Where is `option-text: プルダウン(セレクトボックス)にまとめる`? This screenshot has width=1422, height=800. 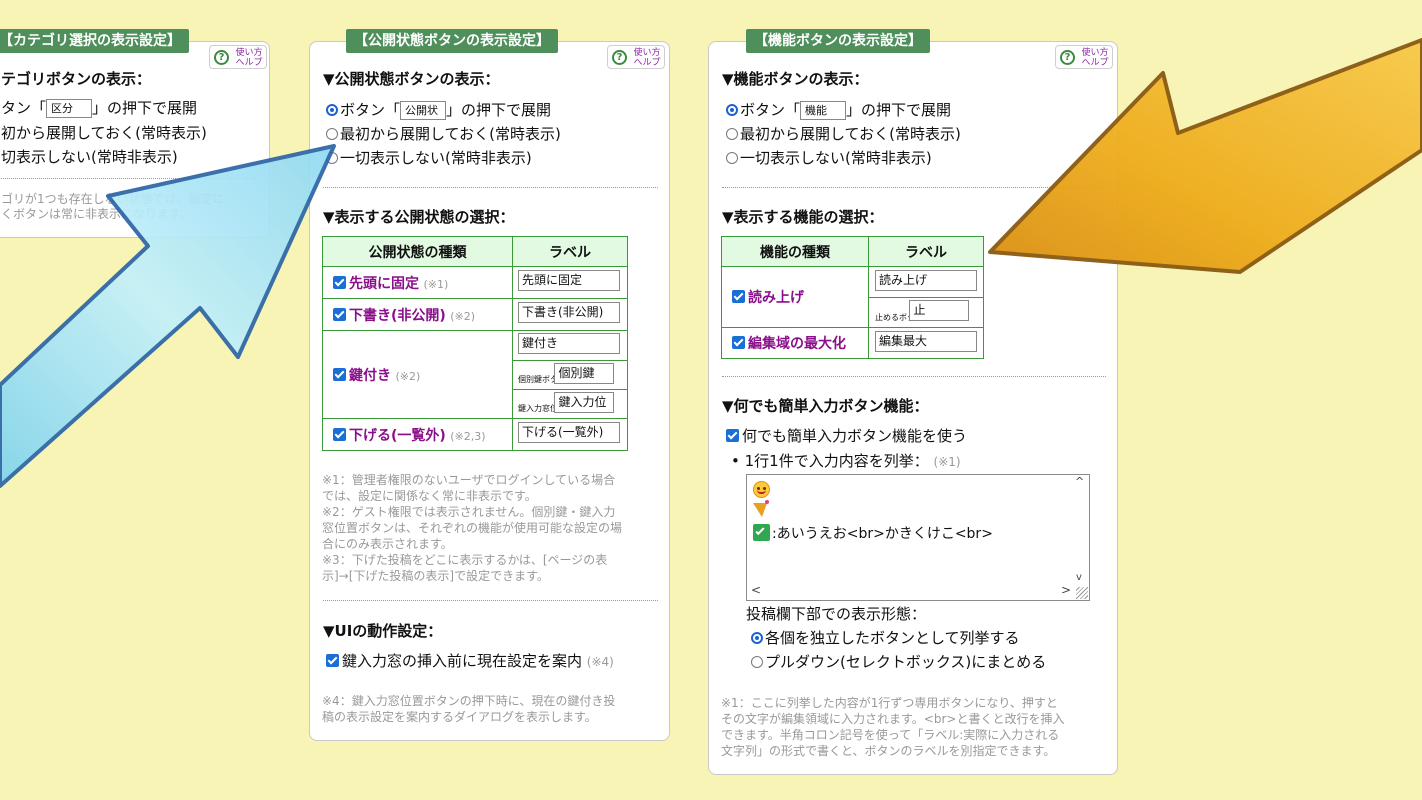
option-text: プルダウン(セレクトボックス)にまとめる is located at coordinates (906, 662).